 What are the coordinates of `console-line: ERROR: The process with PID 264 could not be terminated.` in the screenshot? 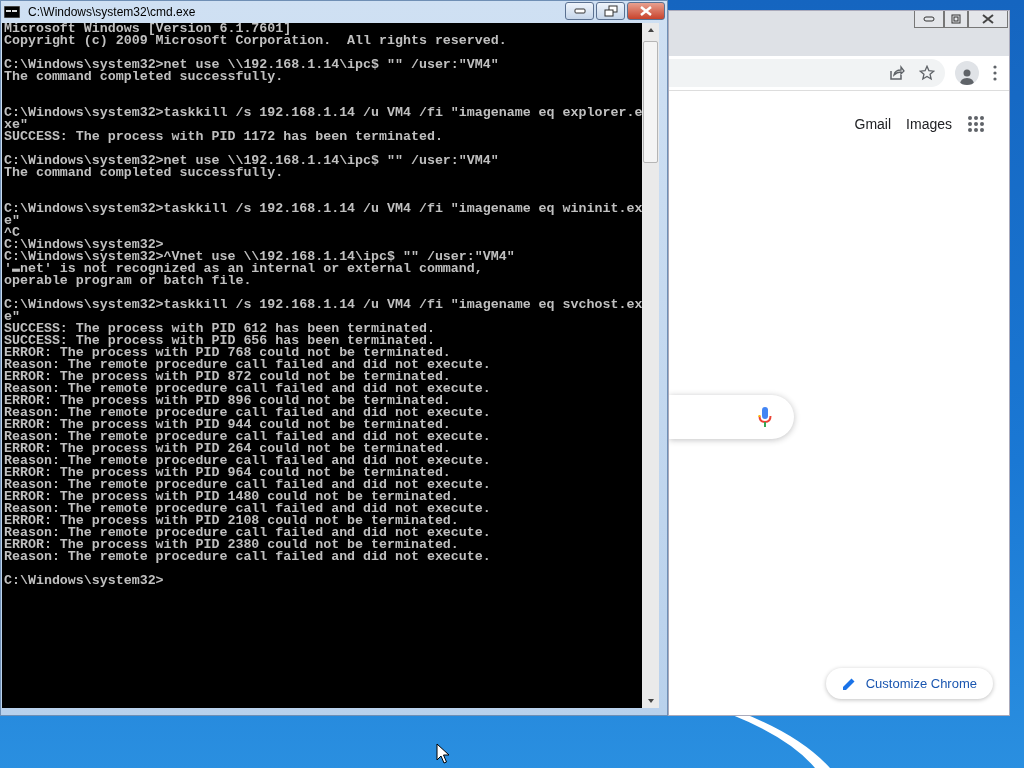 It's located at (227, 449).